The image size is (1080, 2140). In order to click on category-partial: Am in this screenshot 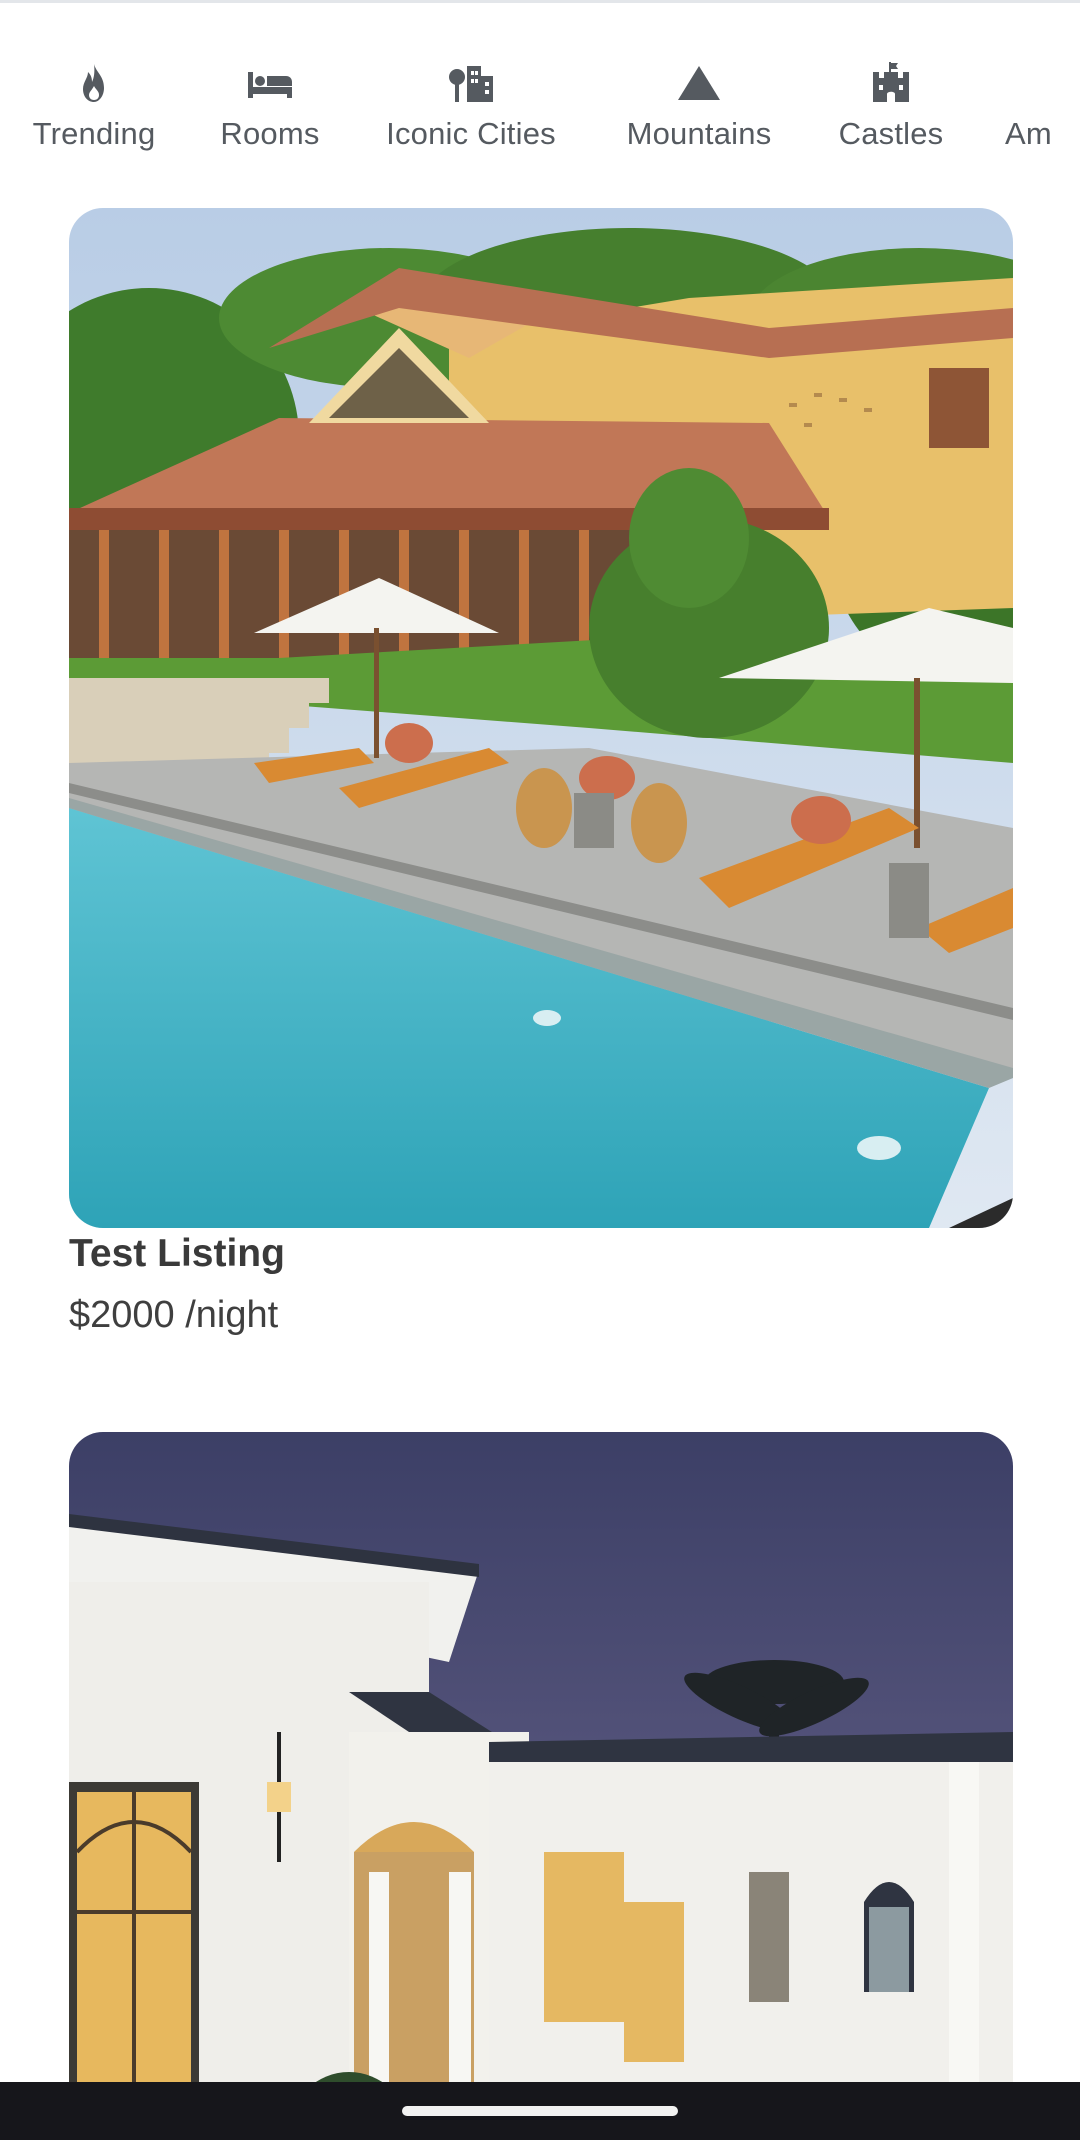, I will do `click(1042, 107)`.